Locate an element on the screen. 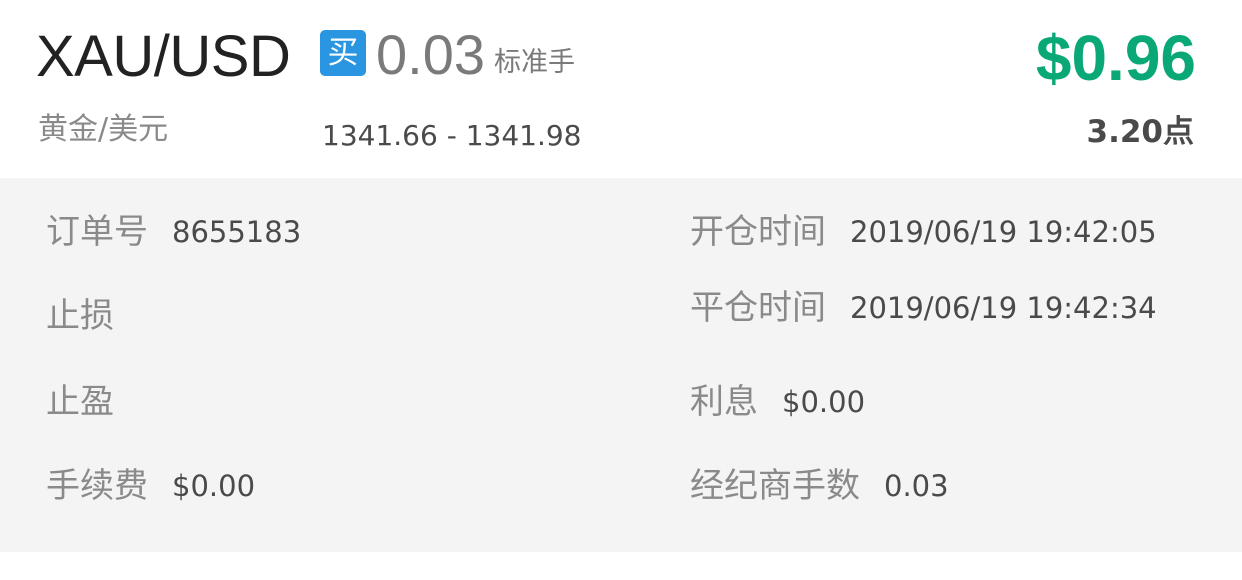 This screenshot has width=1242, height=580. broker-lots-label: 经纪商手数 is located at coordinates (775, 486).